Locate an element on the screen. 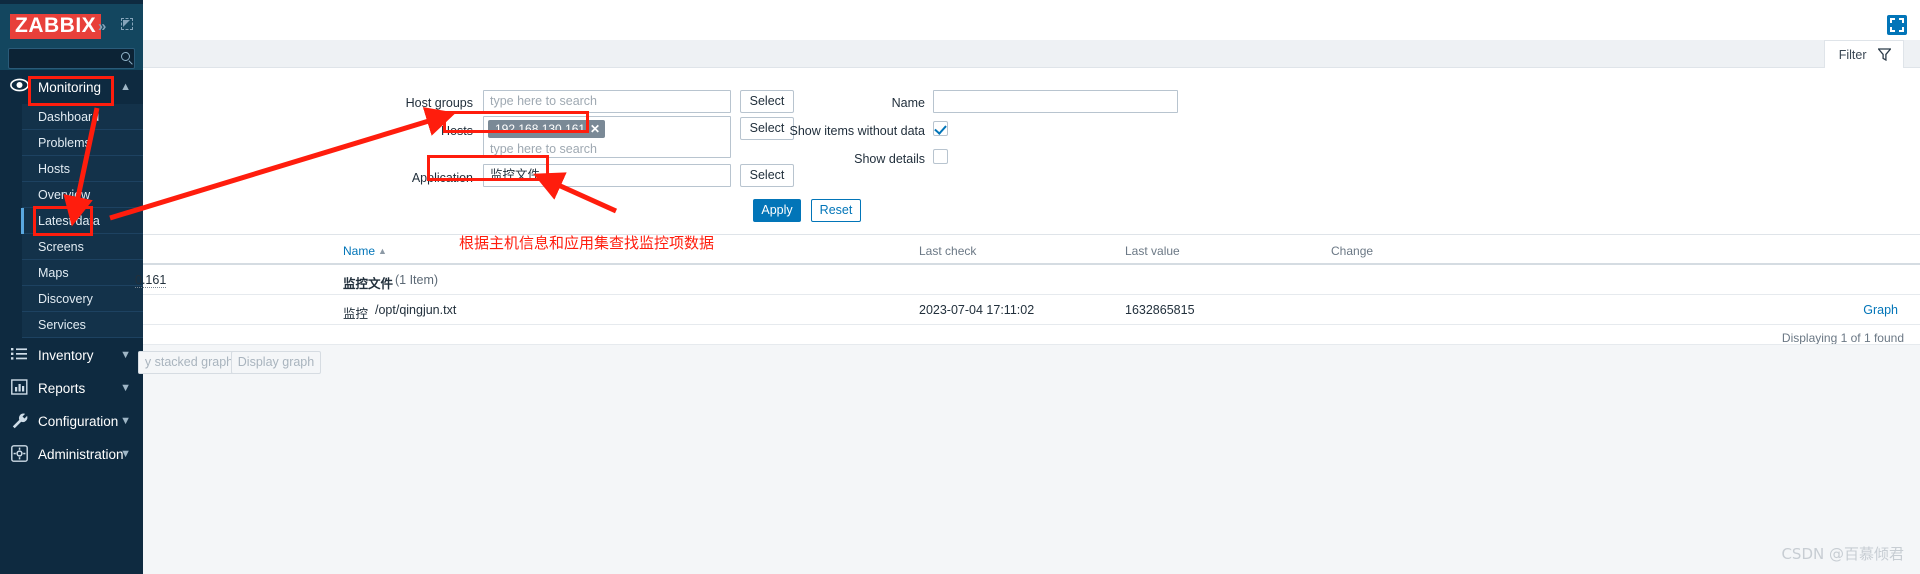  application-select-button: Select is located at coordinates (767, 175).